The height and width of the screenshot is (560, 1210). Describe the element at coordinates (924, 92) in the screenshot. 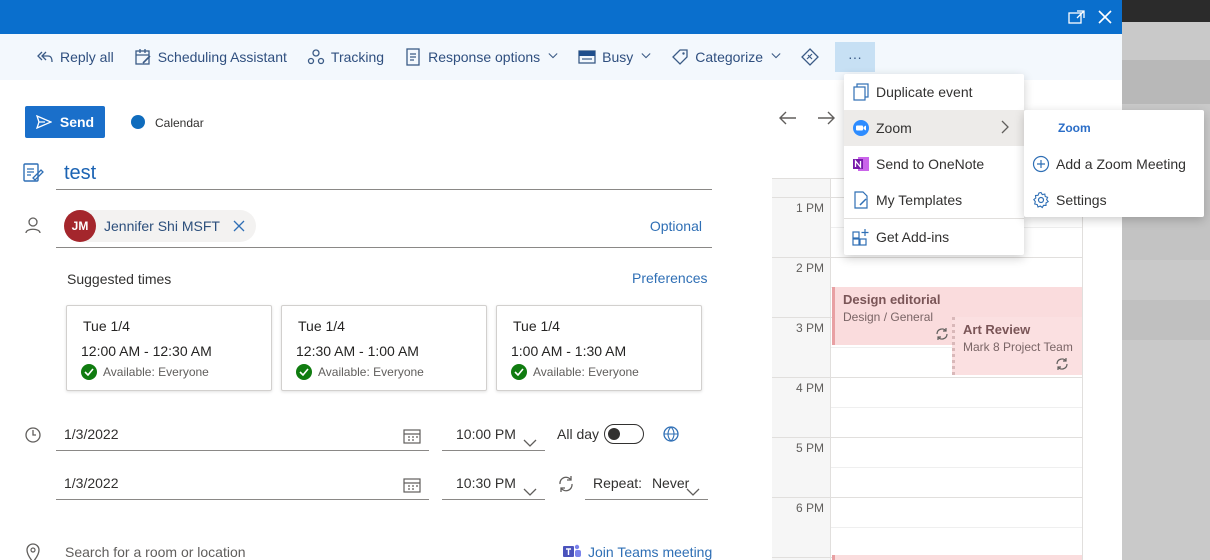

I see `menu-item-label: Duplicate event` at that location.